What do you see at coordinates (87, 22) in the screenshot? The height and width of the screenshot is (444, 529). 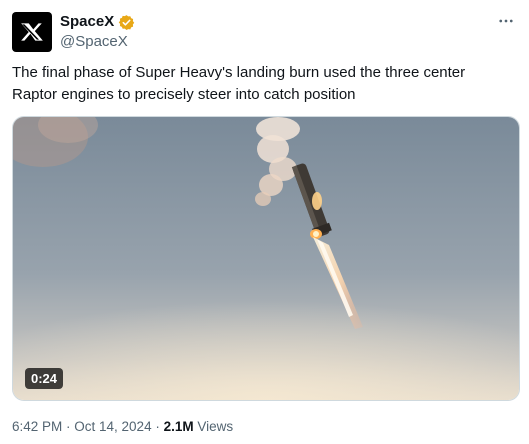 I see `author-display-name: SpaceX` at bounding box center [87, 22].